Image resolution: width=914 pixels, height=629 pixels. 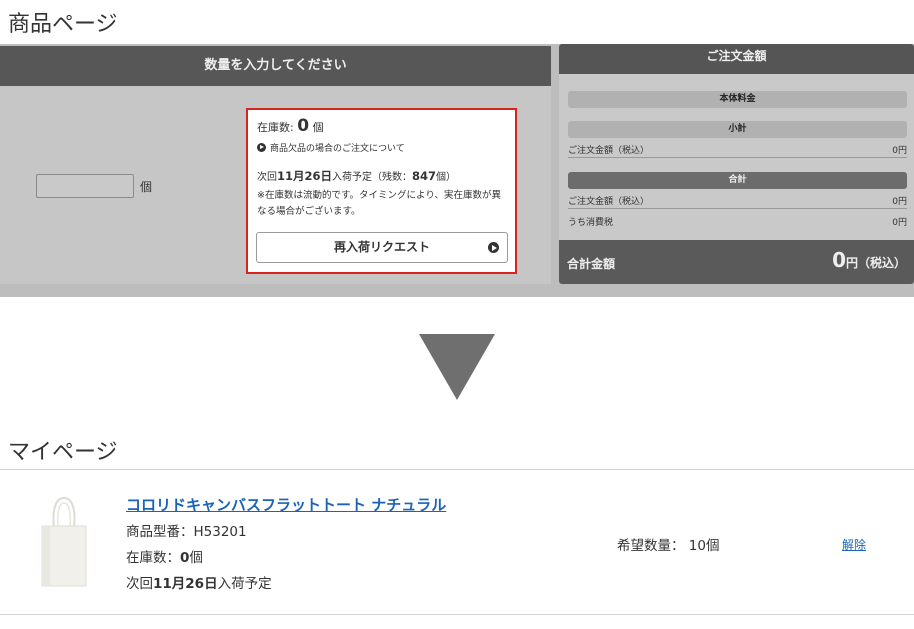 I want to click on product-next-arrival: 次回11月26日入荷予定, so click(x=199, y=582).